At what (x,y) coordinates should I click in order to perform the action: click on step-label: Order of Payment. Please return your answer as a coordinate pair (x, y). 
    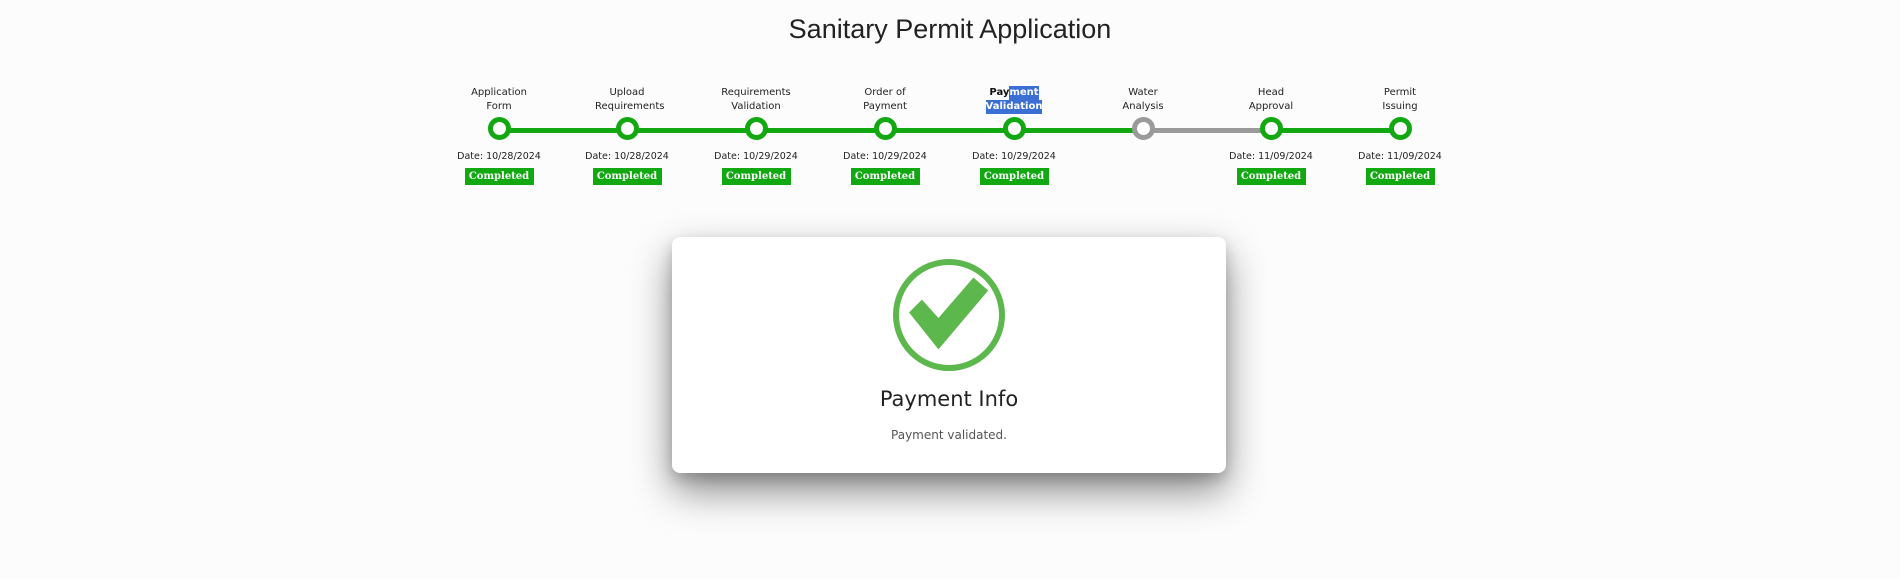
    Looking at the image, I should click on (885, 99).